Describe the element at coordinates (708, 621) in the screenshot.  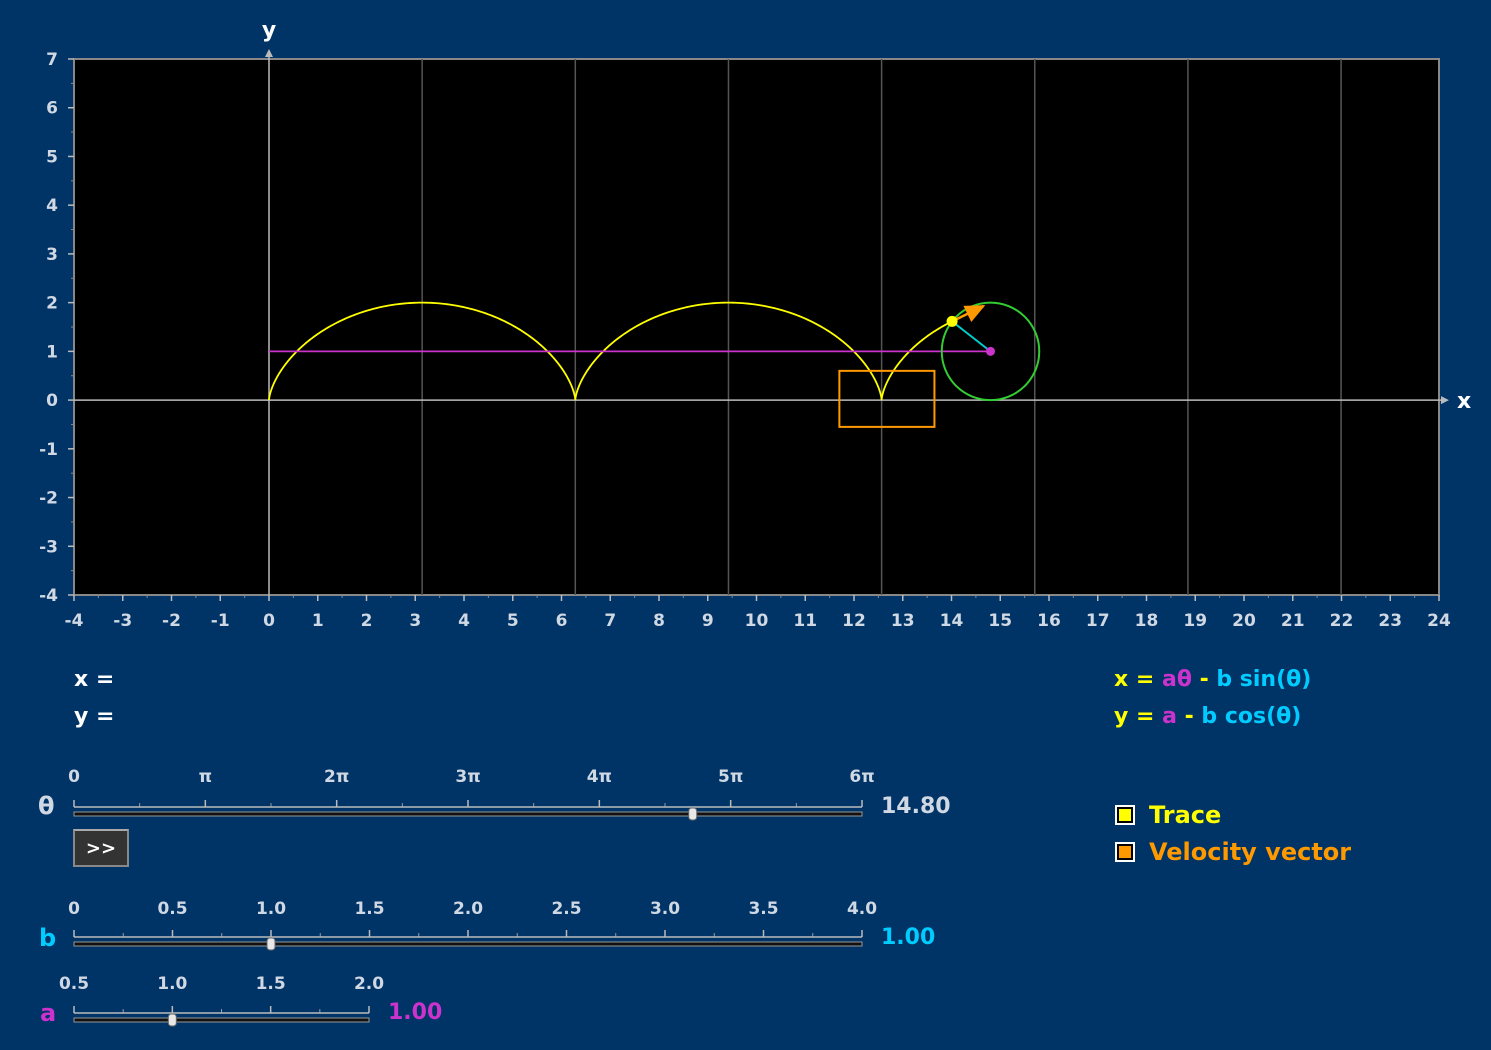
I see `x-tick-label: 9` at that location.